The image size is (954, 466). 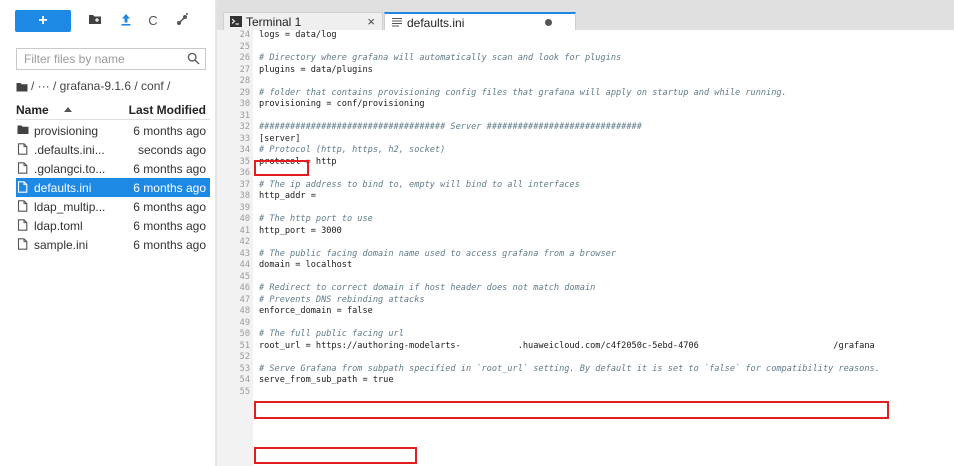 I want to click on tab-bar: Terminal 1 × defaults.ini, so click(x=585, y=15).